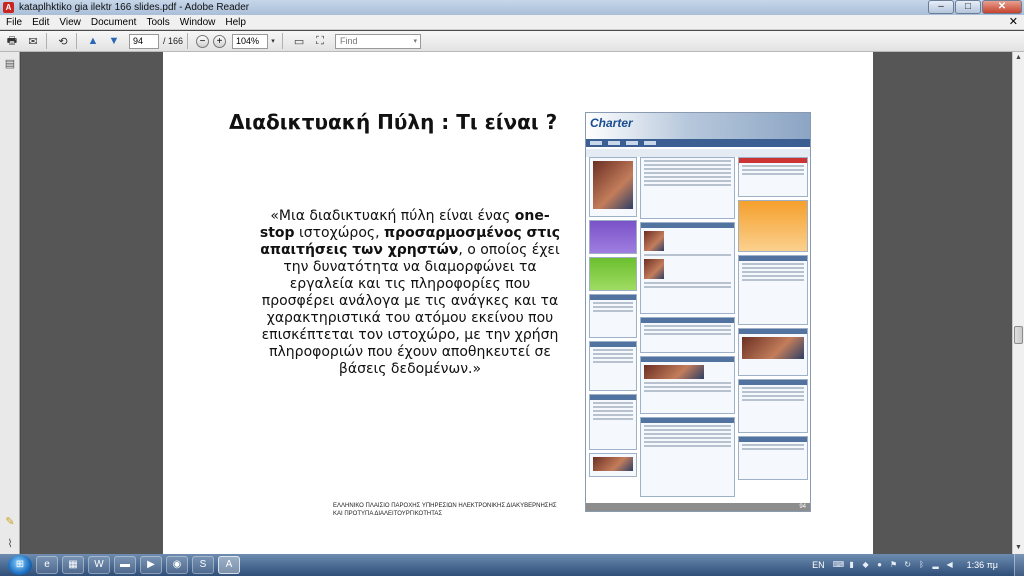 The image size is (1024, 576). Describe the element at coordinates (125, 565) in the screenshot. I see `folder-icon: ▬` at that location.